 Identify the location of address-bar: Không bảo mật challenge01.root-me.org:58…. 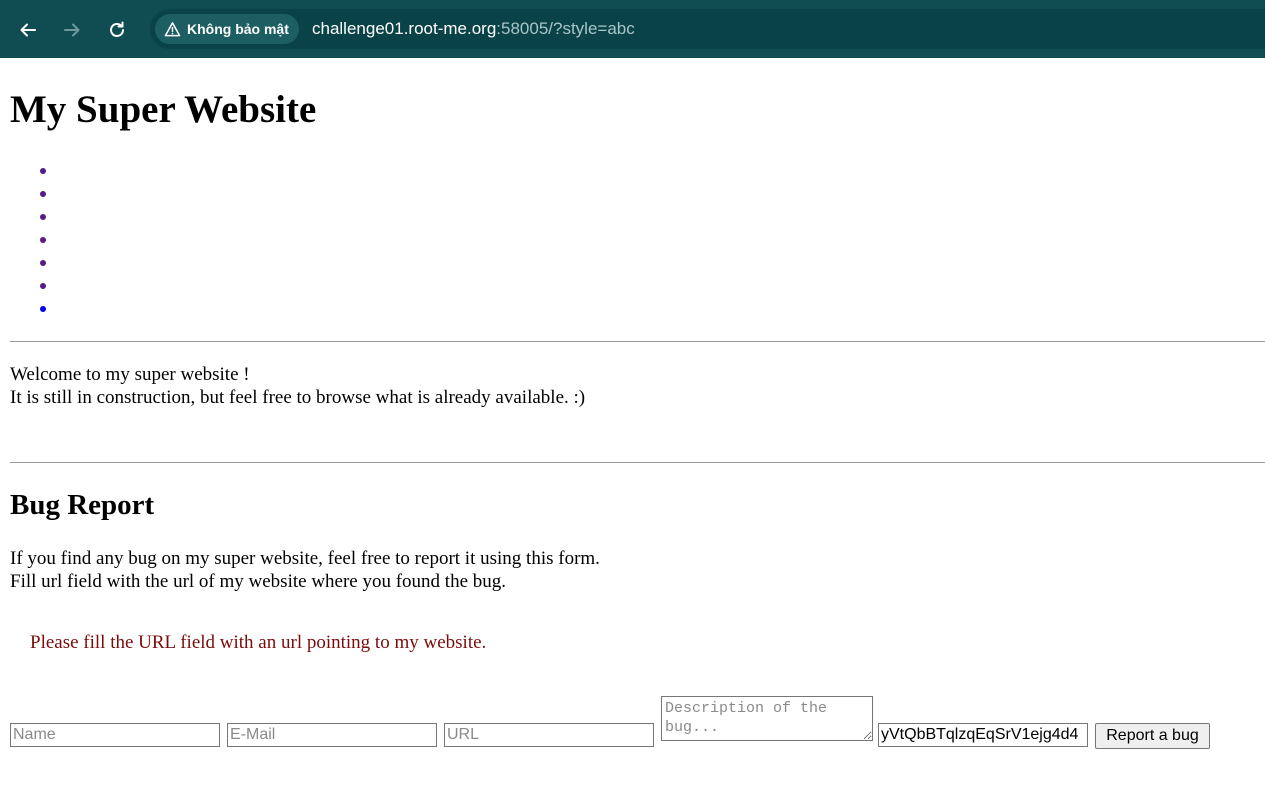
(707, 29).